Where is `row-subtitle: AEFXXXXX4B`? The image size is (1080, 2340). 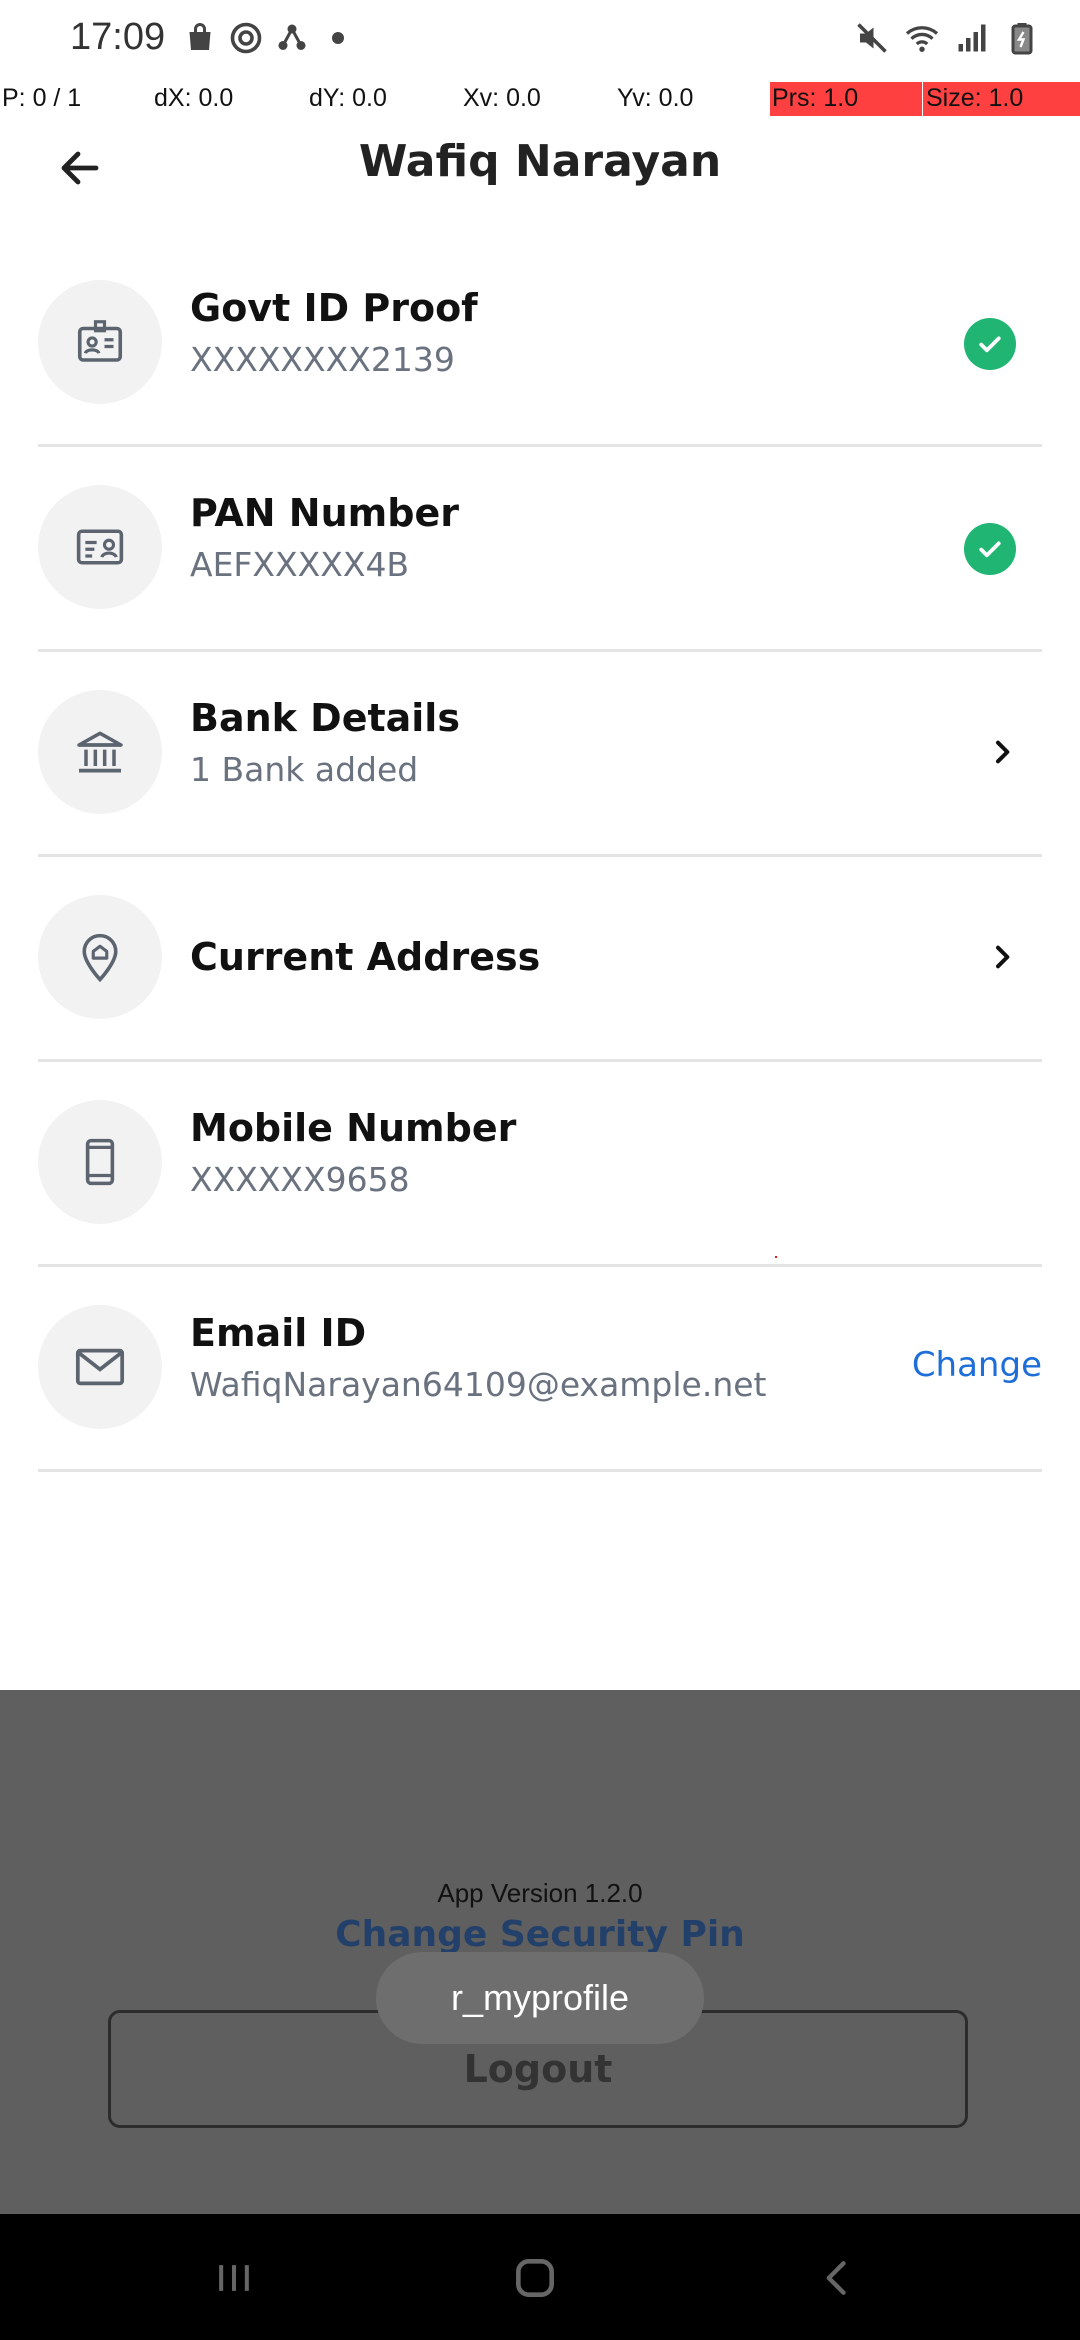 row-subtitle: AEFXXXXX4B is located at coordinates (300, 564).